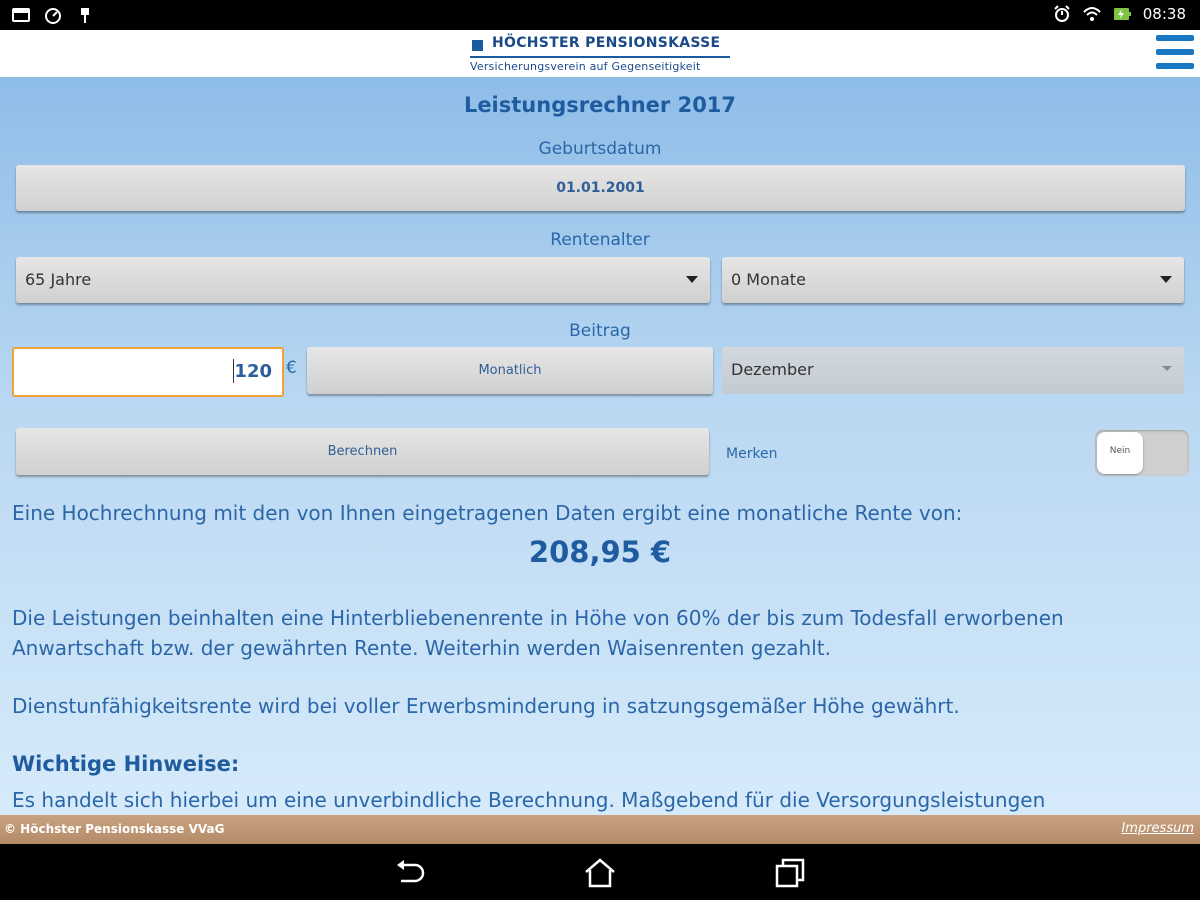 Image resolution: width=1200 pixels, height=900 pixels. I want to click on monthly-pension-value: 208,95 €, so click(600, 552).